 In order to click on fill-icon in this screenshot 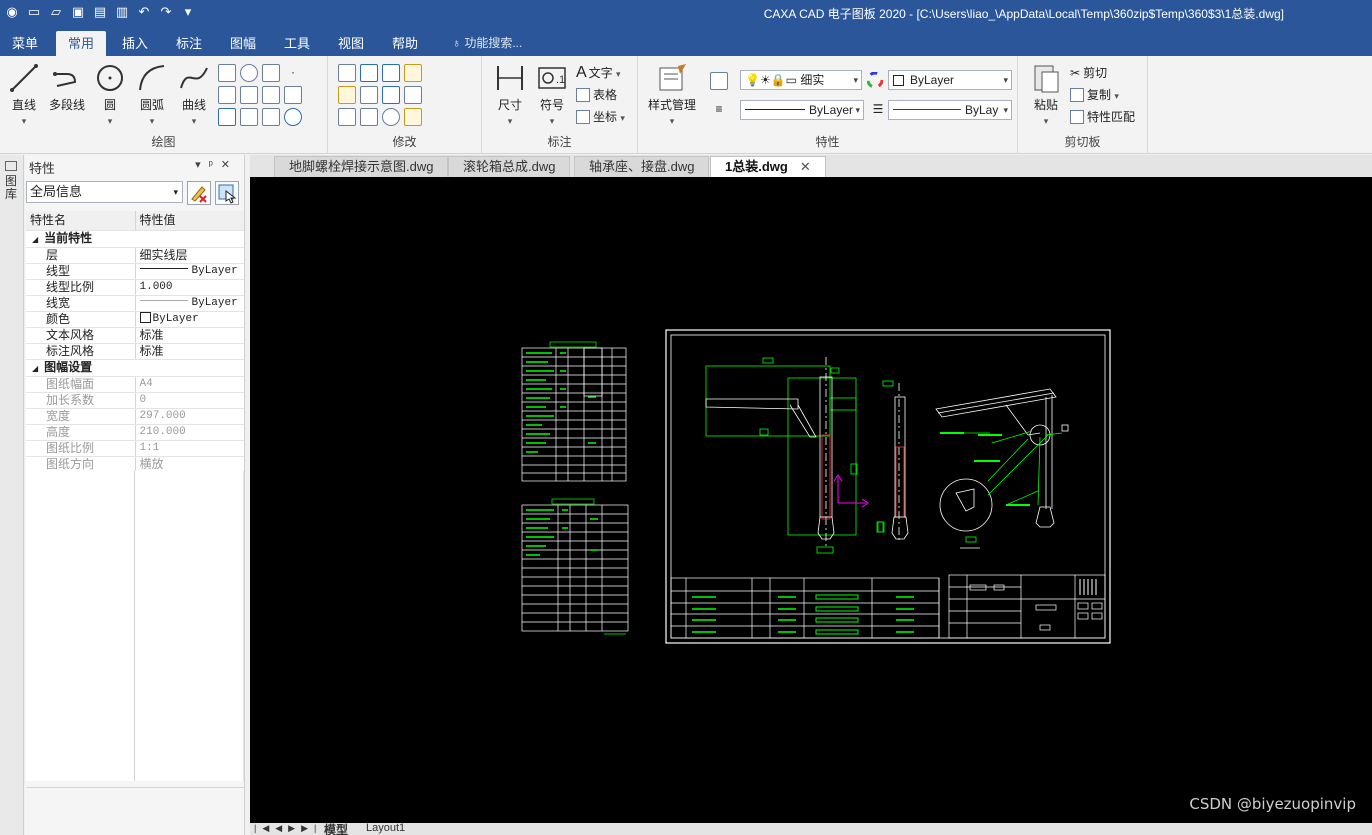, I will do `click(293, 95)`.